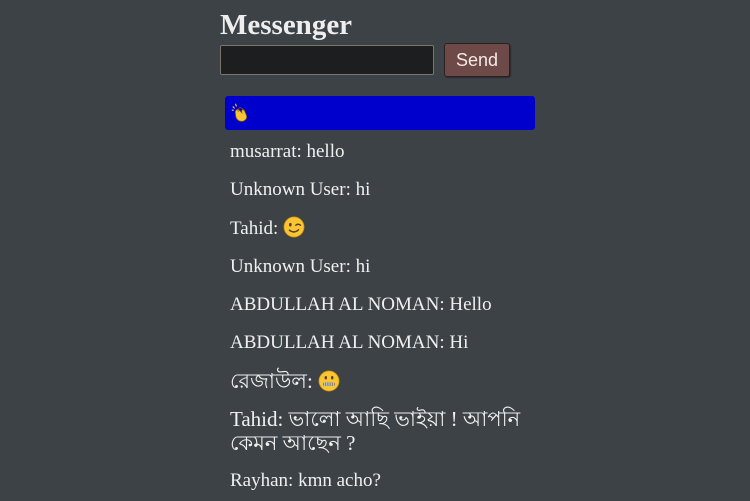 Image resolution: width=750 pixels, height=501 pixels. Describe the element at coordinates (380, 381) in the screenshot. I see `message-item: রেজাউল:` at that location.